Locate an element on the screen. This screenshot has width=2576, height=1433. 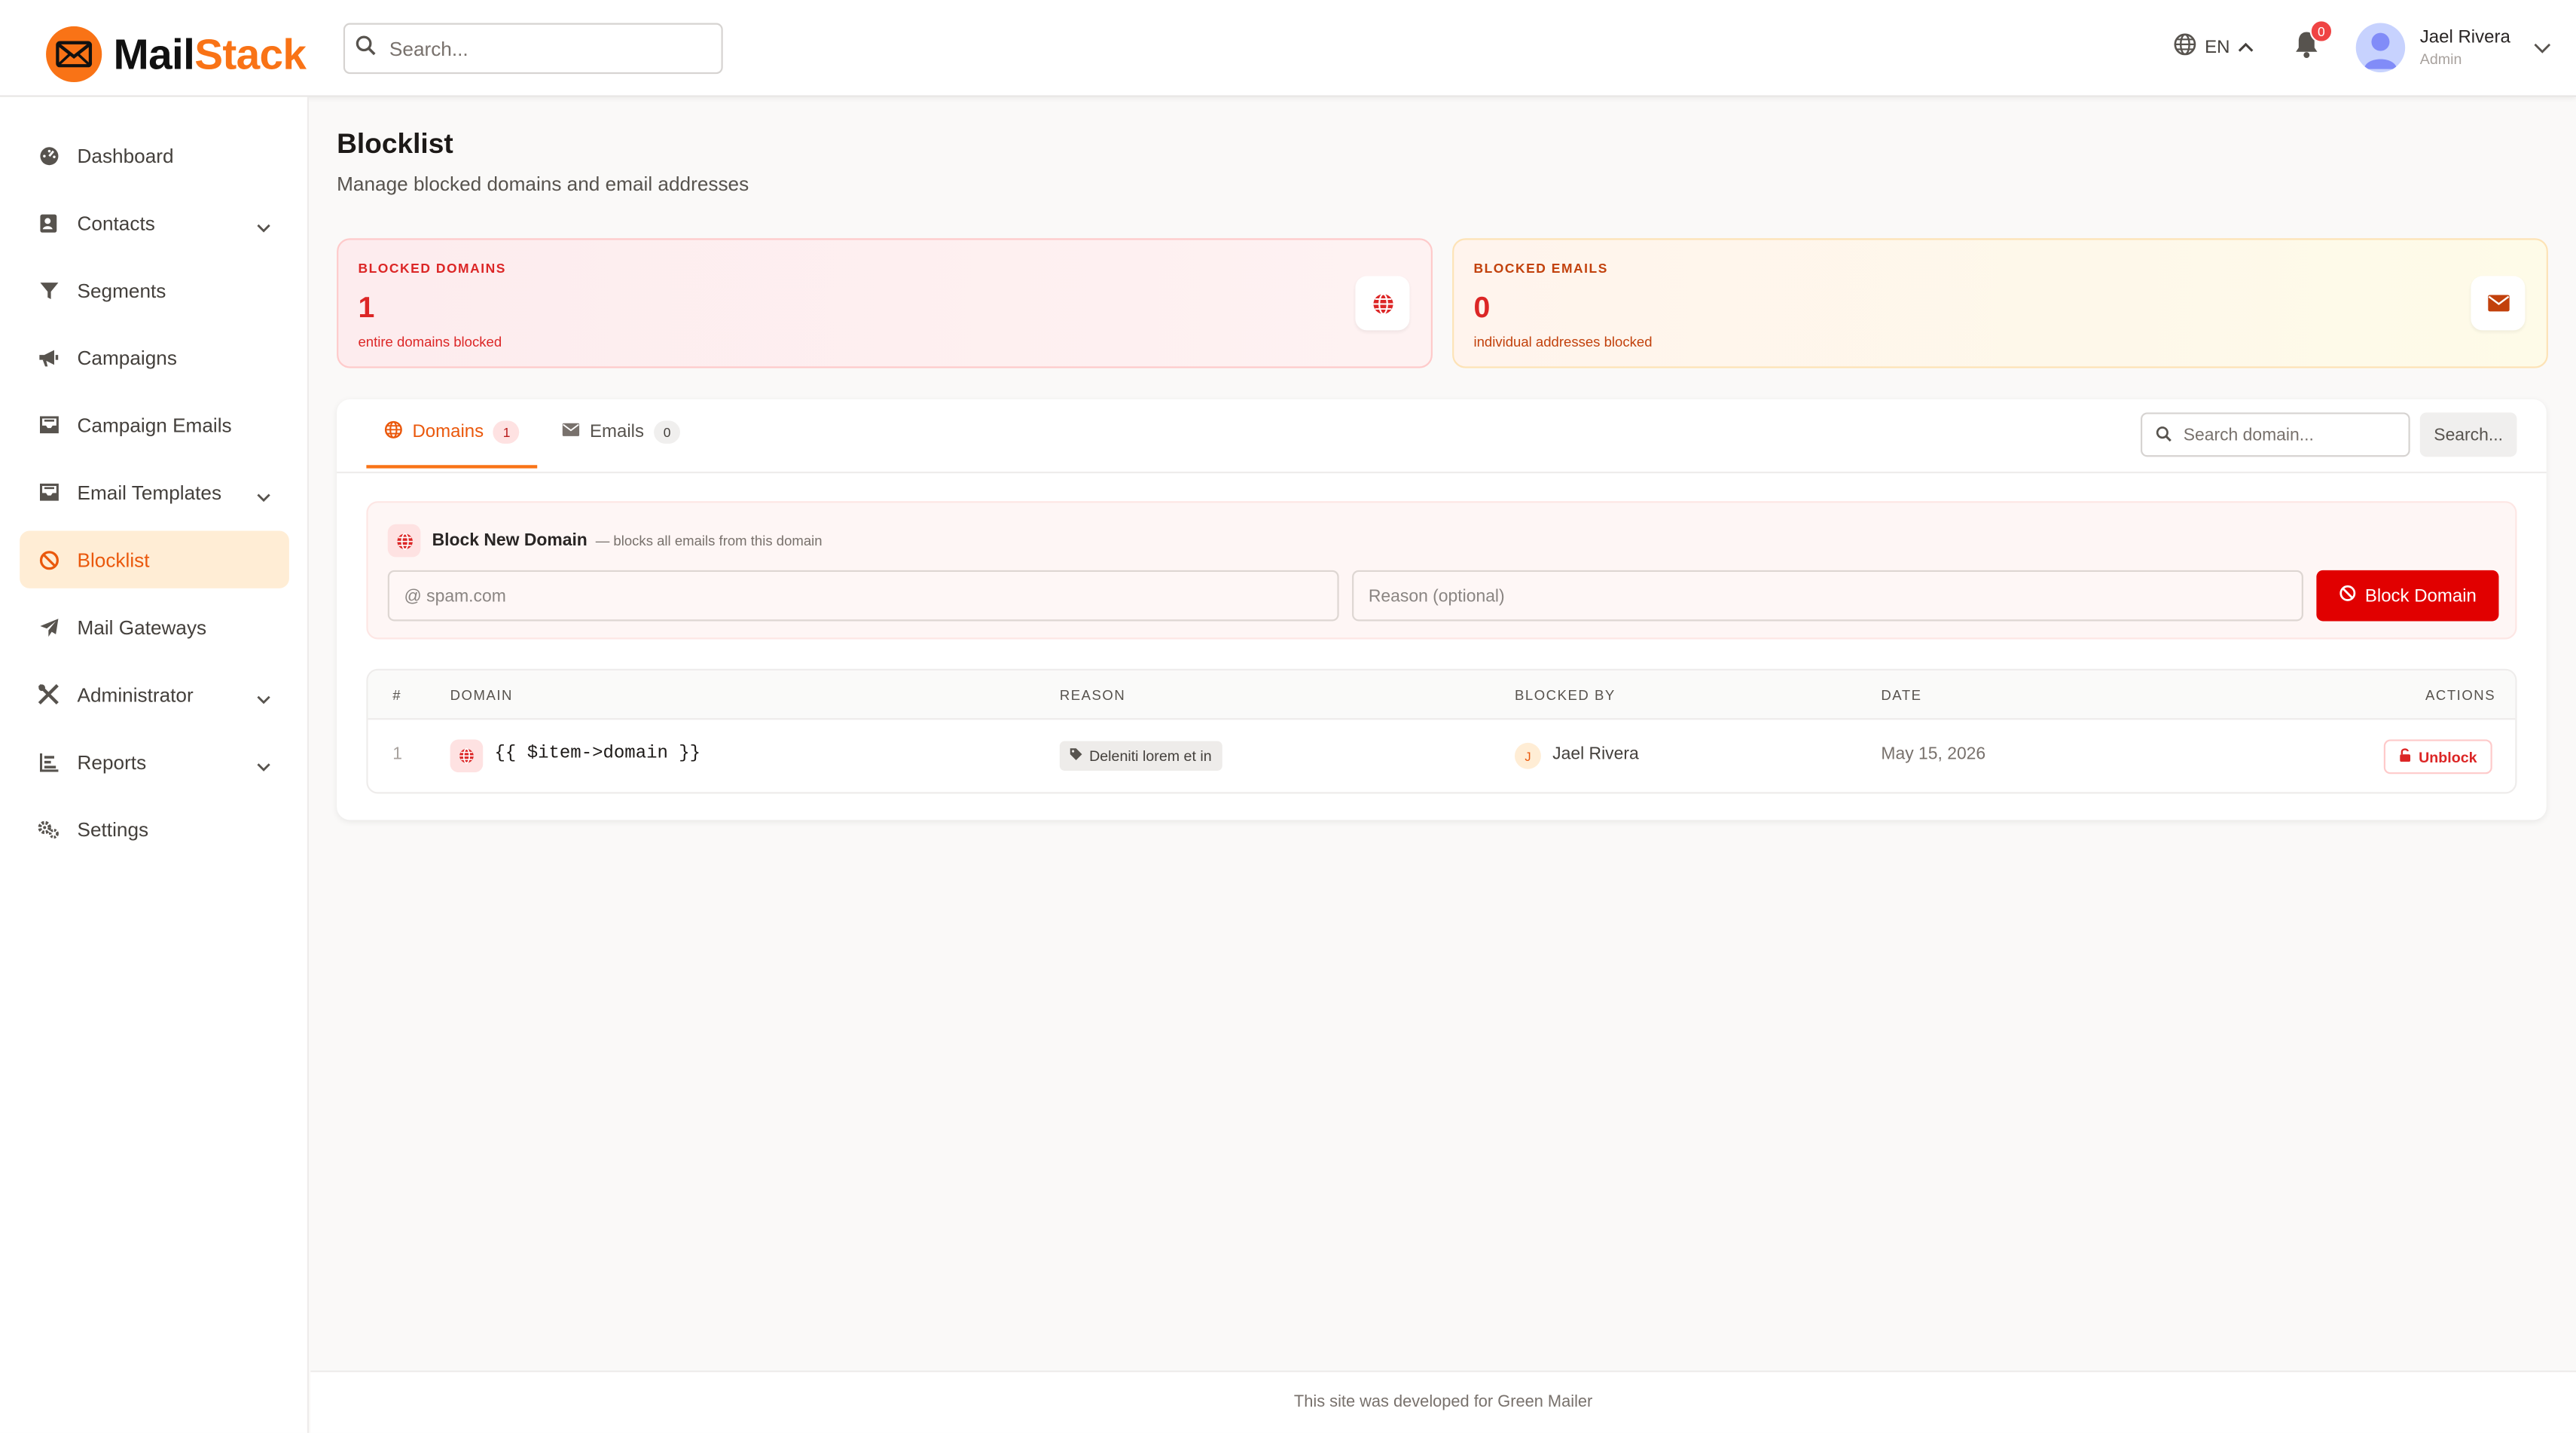
reason-input is located at coordinates (1835, 595).